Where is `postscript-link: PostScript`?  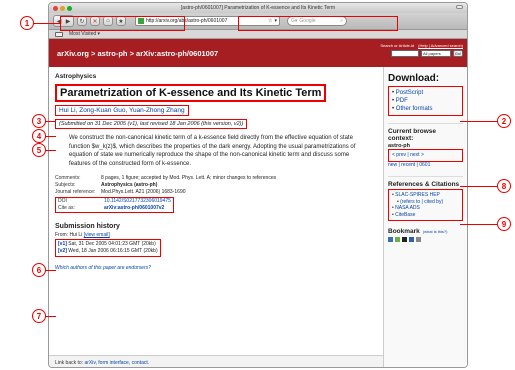
postscript-link: PostScript is located at coordinates (409, 93).